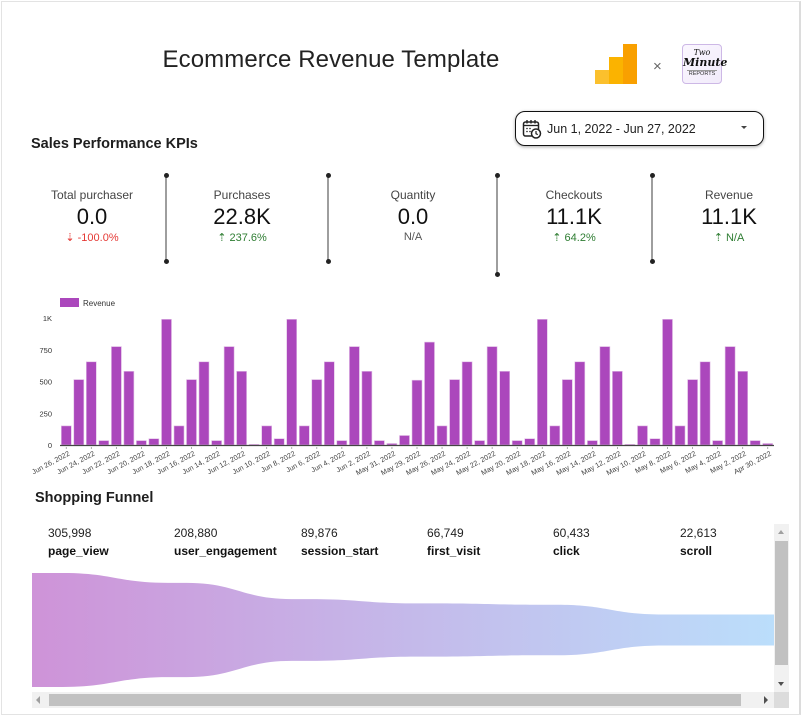 This screenshot has height=718, width=804. What do you see at coordinates (574, 216) in the screenshot?
I see `kpi-checkouts: Checkouts 11.1K ⇡ 64.2%` at bounding box center [574, 216].